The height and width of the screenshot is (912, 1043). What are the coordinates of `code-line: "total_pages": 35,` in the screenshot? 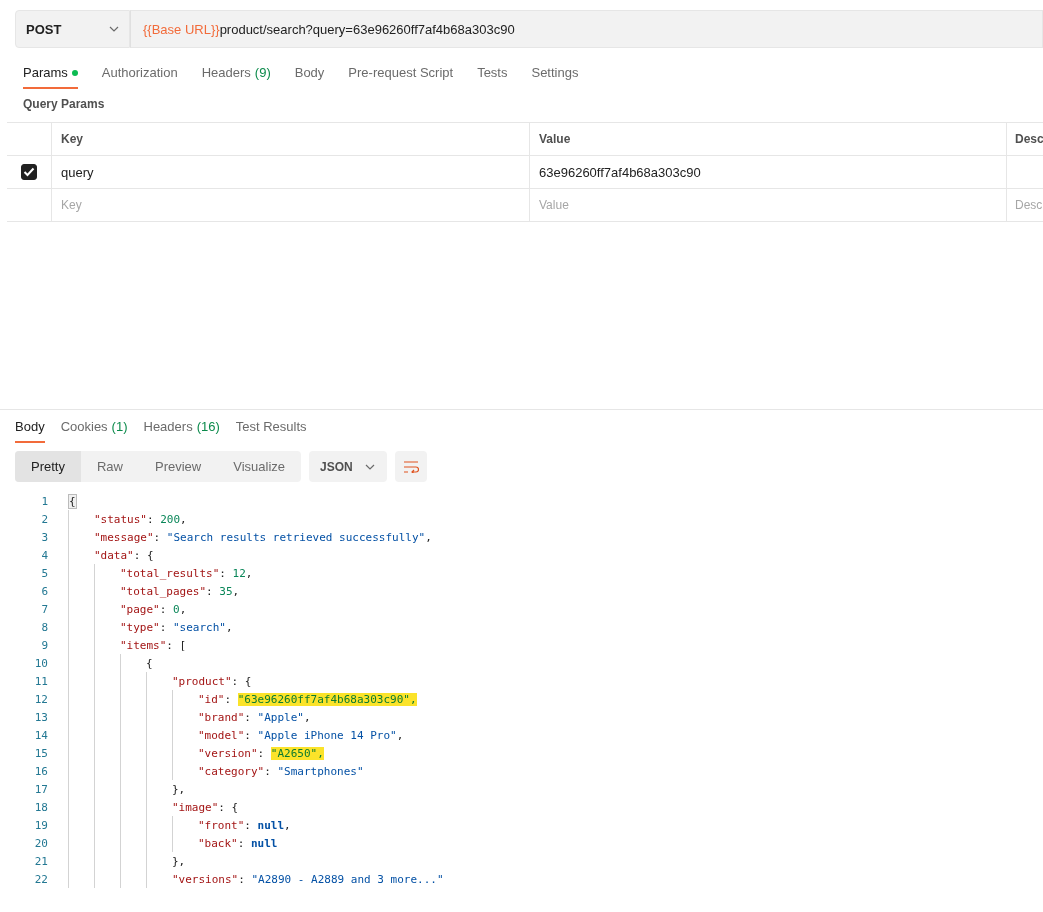 It's located at (180, 591).